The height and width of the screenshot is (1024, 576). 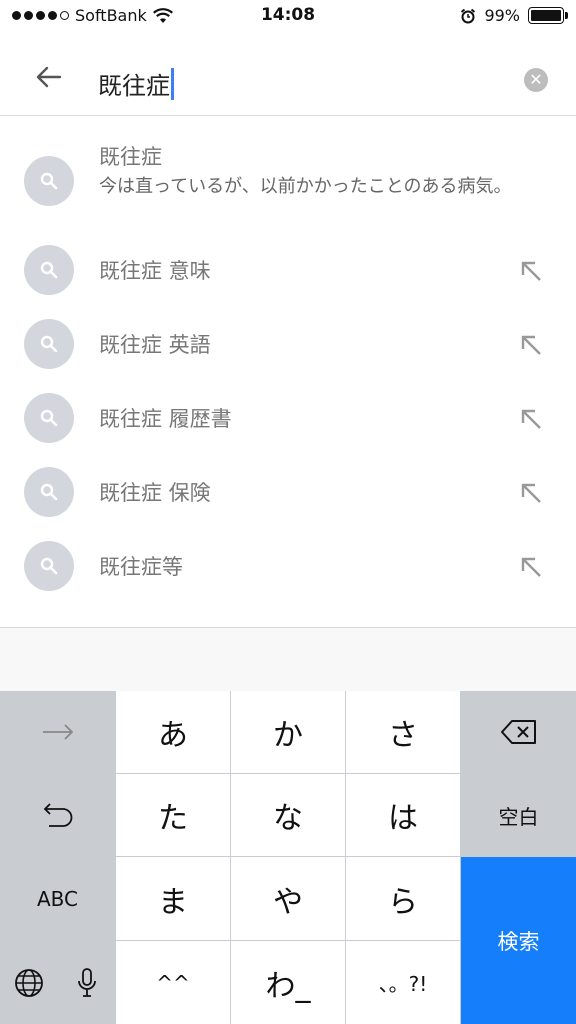 I want to click on abc-key-label: ABC, so click(x=57, y=898).